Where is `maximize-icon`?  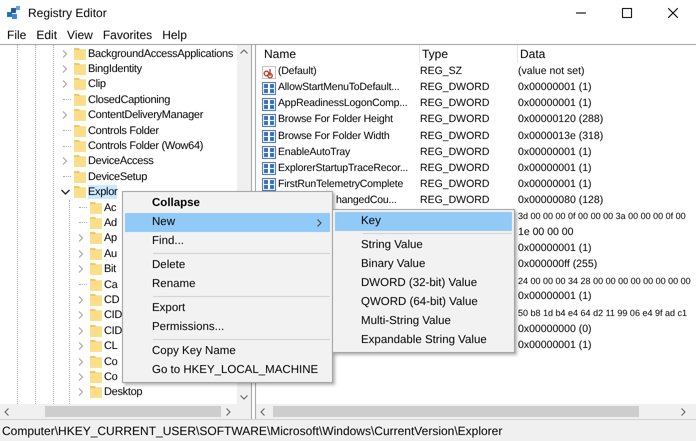 maximize-icon is located at coordinates (627, 13).